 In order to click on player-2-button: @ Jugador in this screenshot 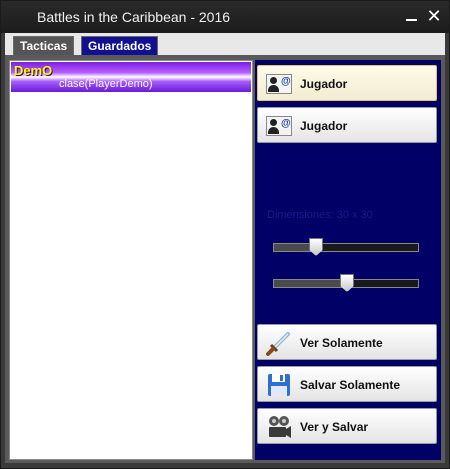, I will do `click(347, 125)`.